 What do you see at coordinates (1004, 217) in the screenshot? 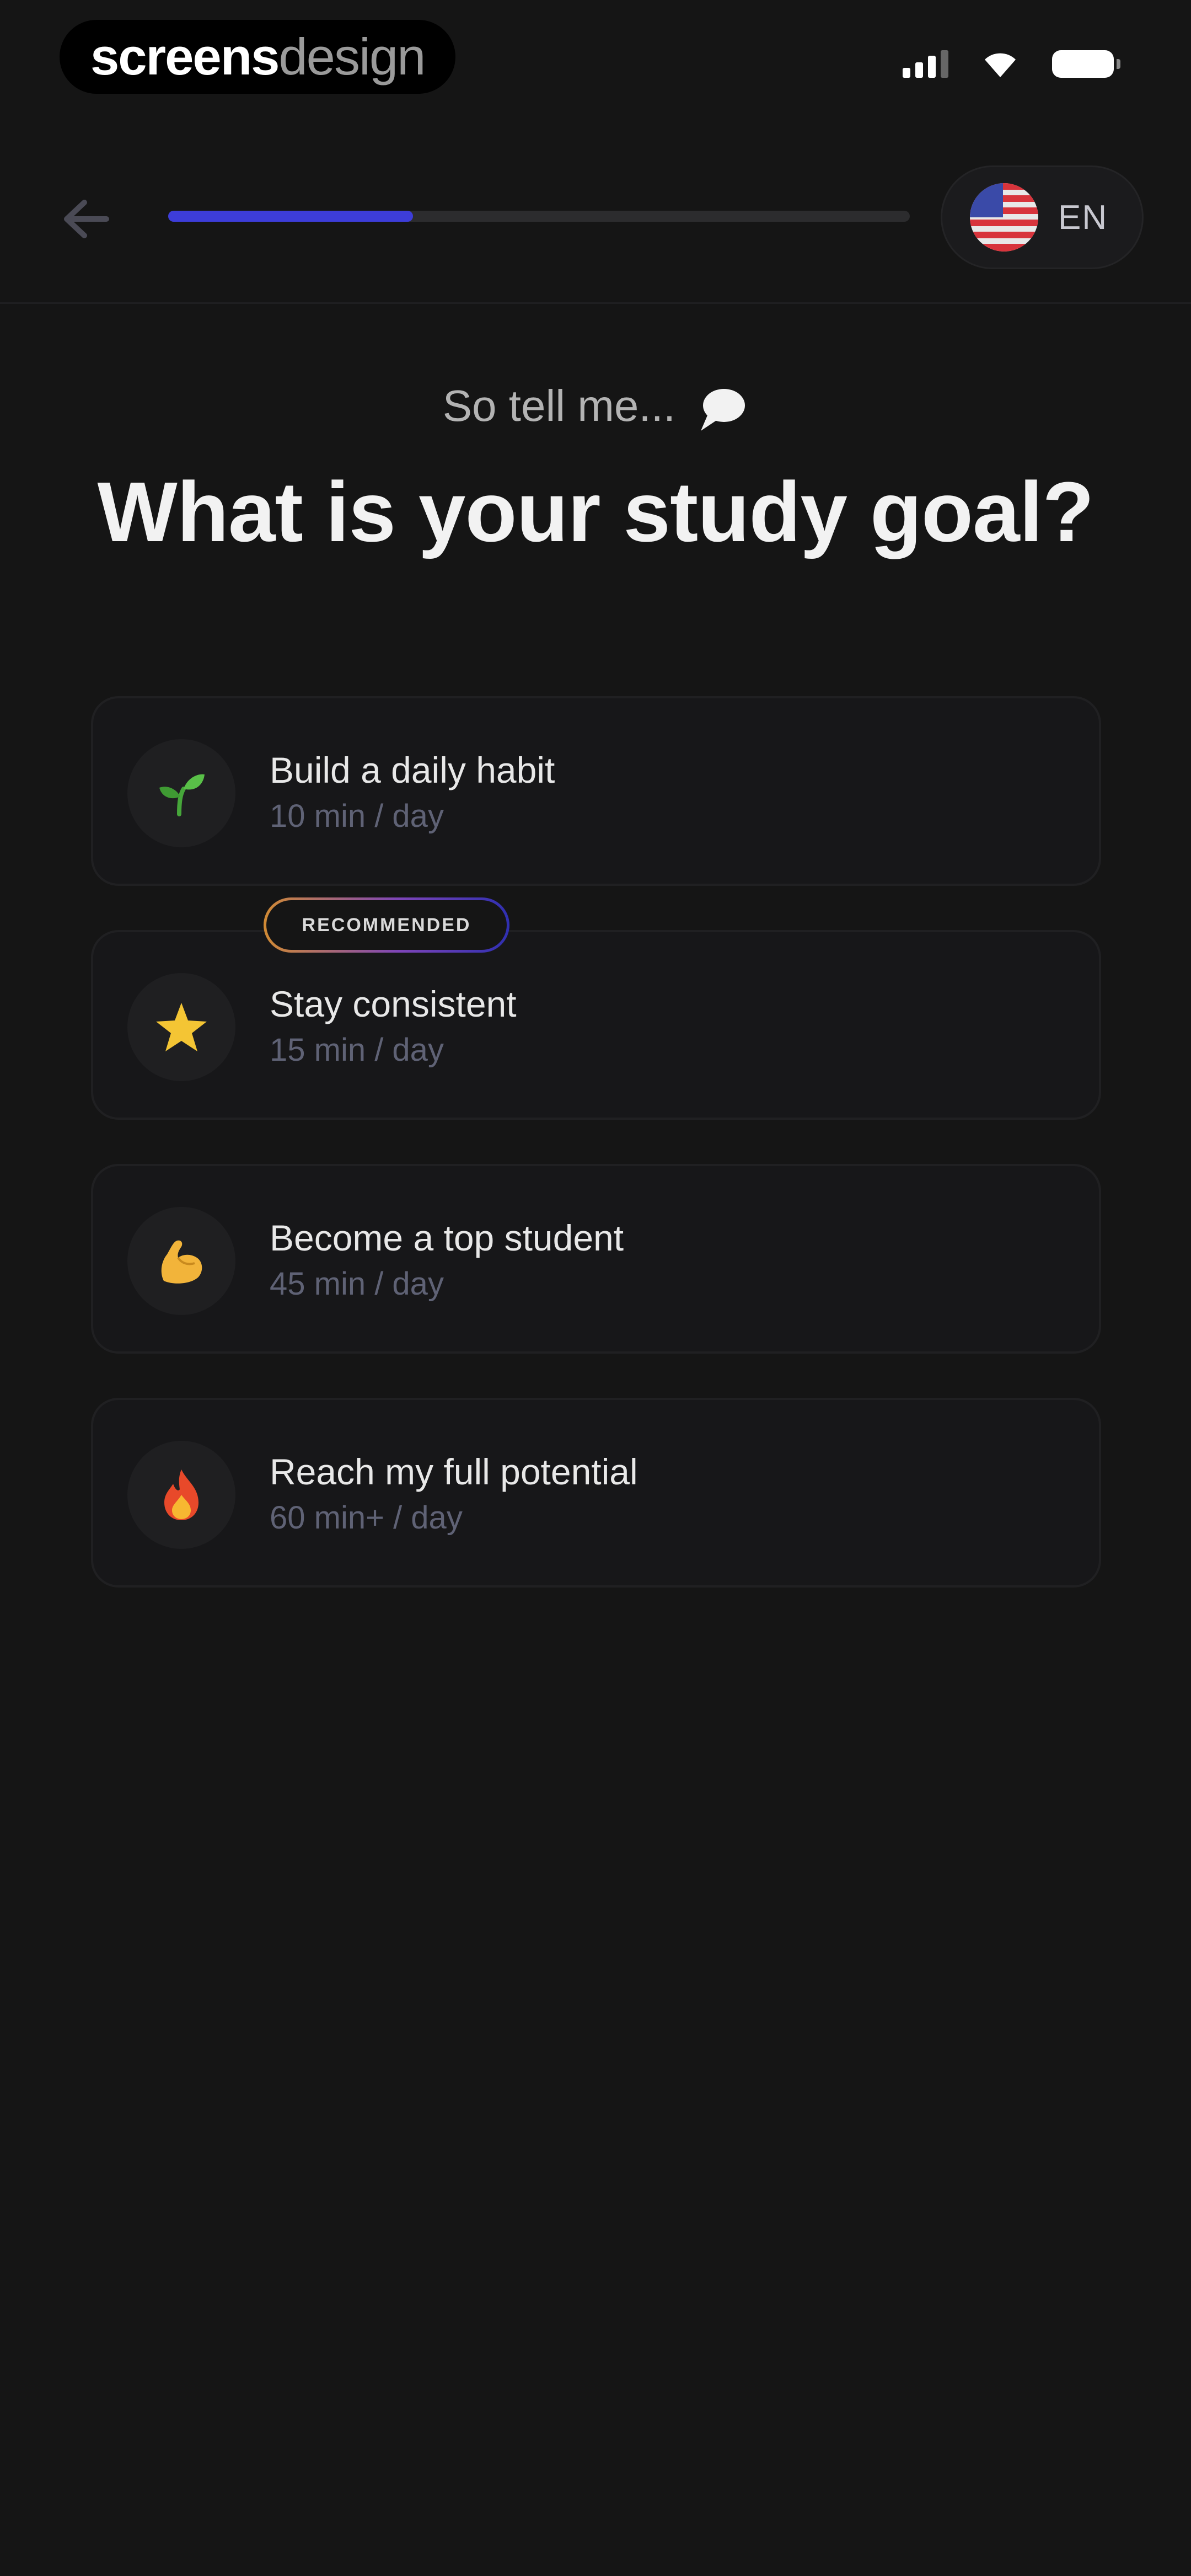
I see `us-flag-icon` at bounding box center [1004, 217].